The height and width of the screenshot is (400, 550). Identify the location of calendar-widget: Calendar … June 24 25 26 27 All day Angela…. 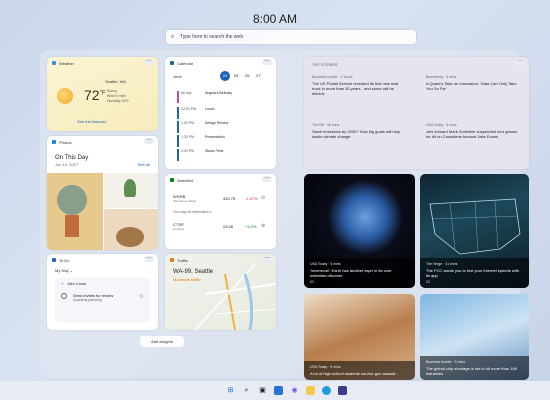
(220, 113).